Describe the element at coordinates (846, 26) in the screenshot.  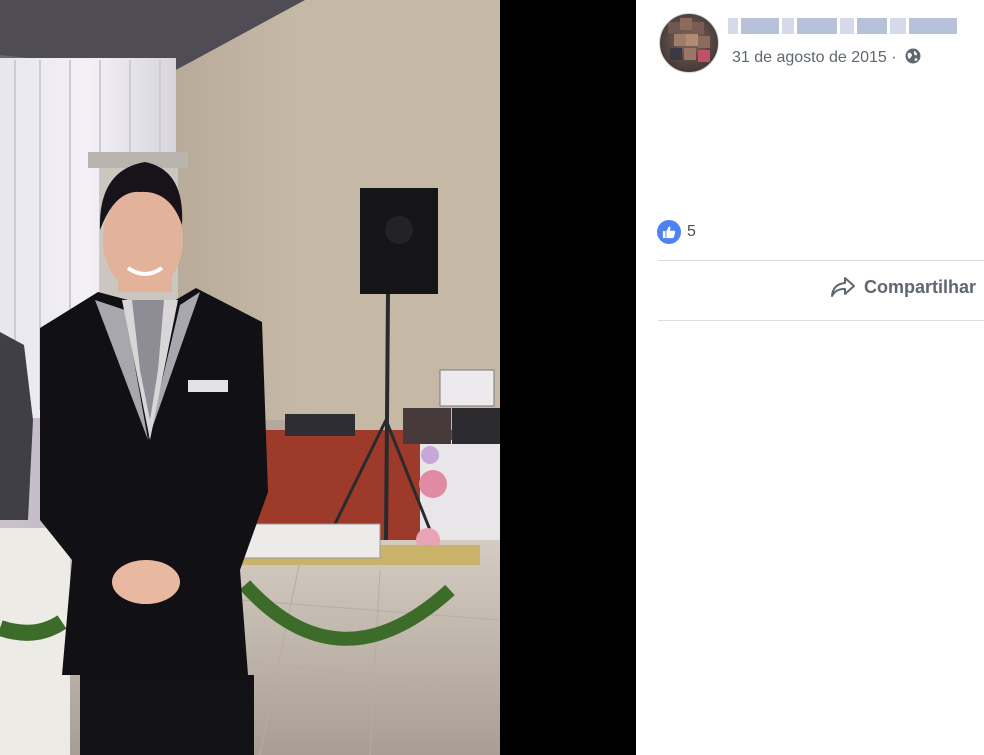
I see `profile-name-blurred` at that location.